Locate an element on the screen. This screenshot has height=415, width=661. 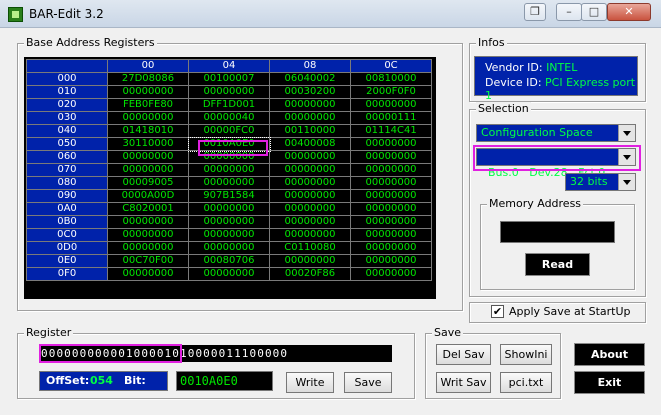
close-button: ✕ is located at coordinates (629, 12).